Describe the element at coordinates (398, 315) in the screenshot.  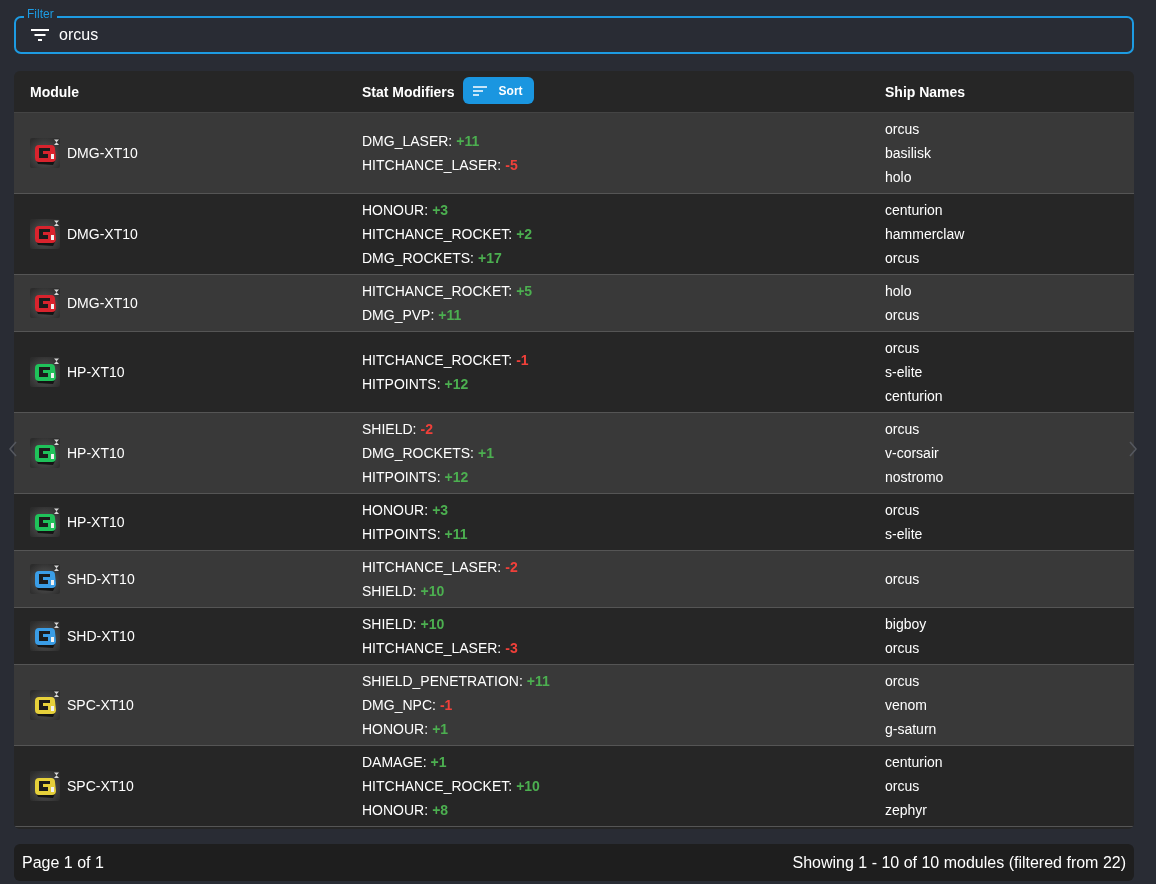
I see `stat-name: DMG_PVP:` at that location.